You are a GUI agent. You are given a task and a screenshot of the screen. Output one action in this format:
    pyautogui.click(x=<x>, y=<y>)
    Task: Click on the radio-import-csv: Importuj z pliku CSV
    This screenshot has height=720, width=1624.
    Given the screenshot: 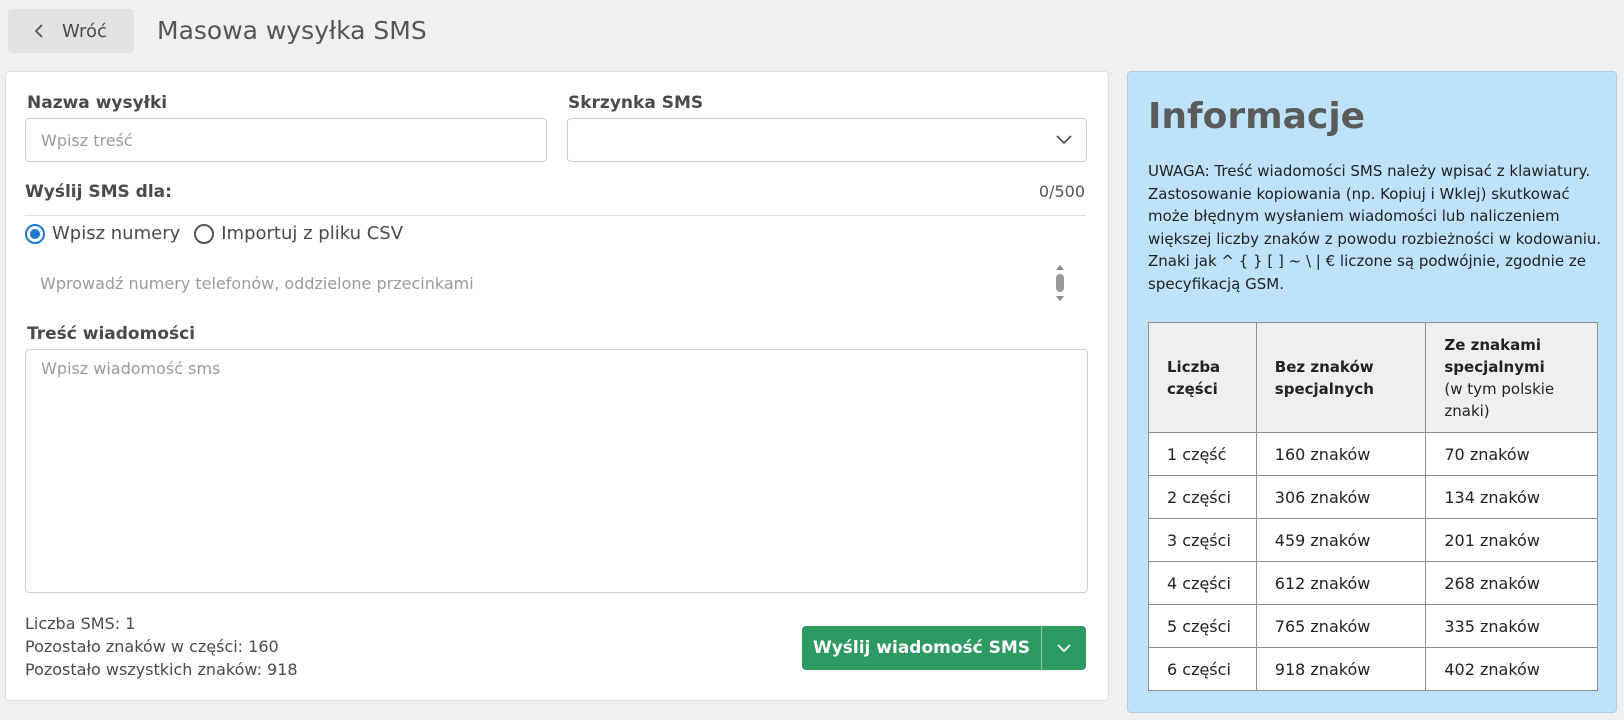 What is the action you would take?
    pyautogui.click(x=298, y=233)
    